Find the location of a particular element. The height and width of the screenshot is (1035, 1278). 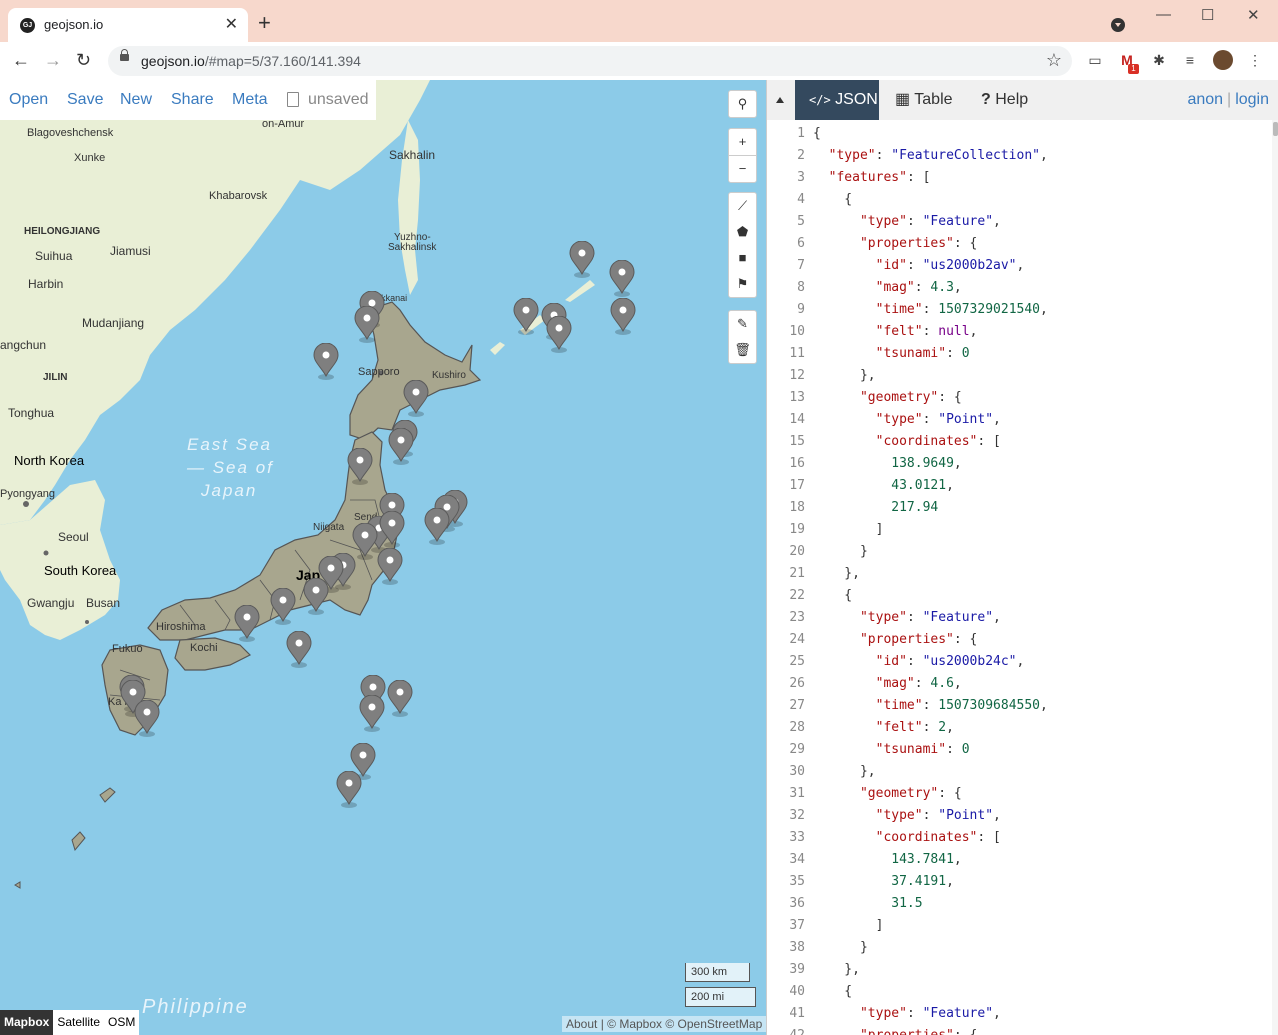

address-bar: geojson.io/#map=5/37.160/141.394 ☆ is located at coordinates (590, 61).